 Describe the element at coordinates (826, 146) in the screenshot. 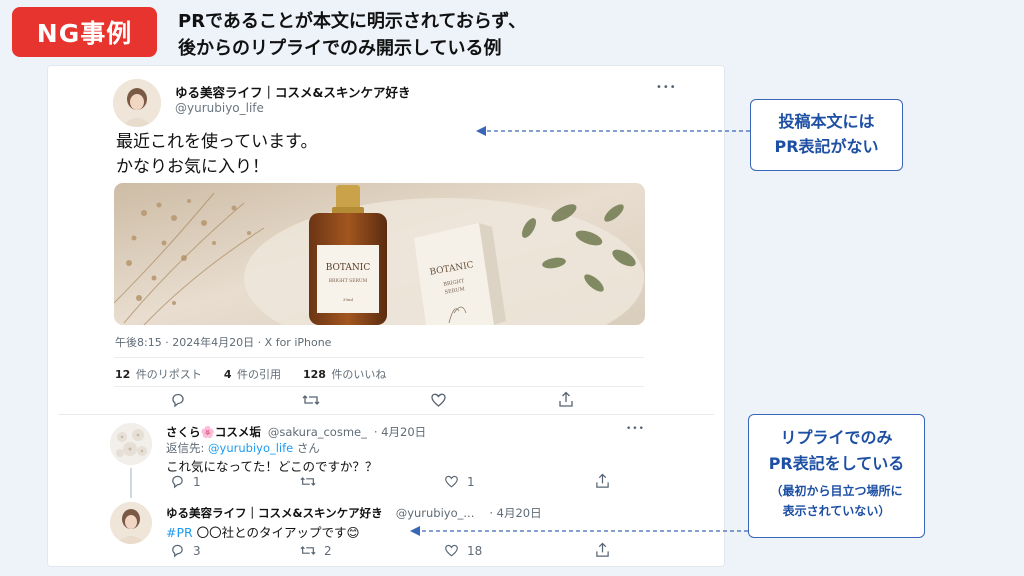

I see `callout-top-line2: PR表記がない` at that location.